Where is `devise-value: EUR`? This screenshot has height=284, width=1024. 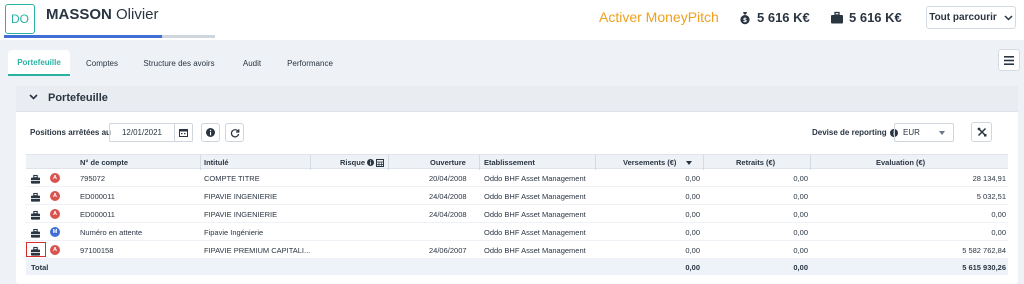
devise-value: EUR is located at coordinates (911, 132).